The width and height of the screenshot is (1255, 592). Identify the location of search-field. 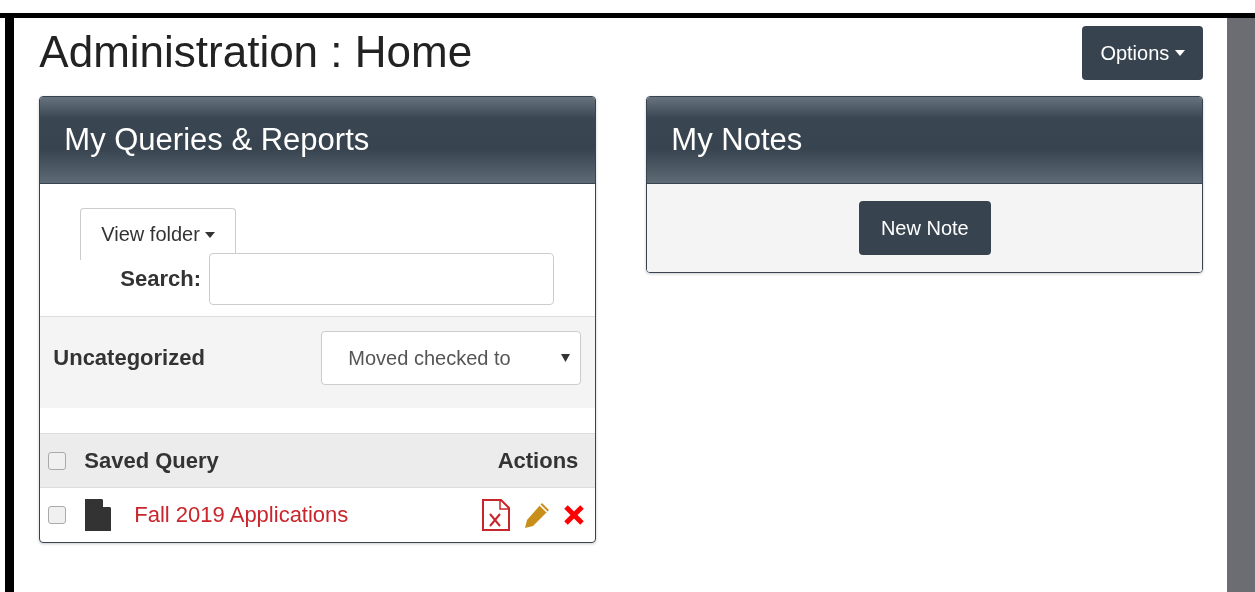
(382, 279).